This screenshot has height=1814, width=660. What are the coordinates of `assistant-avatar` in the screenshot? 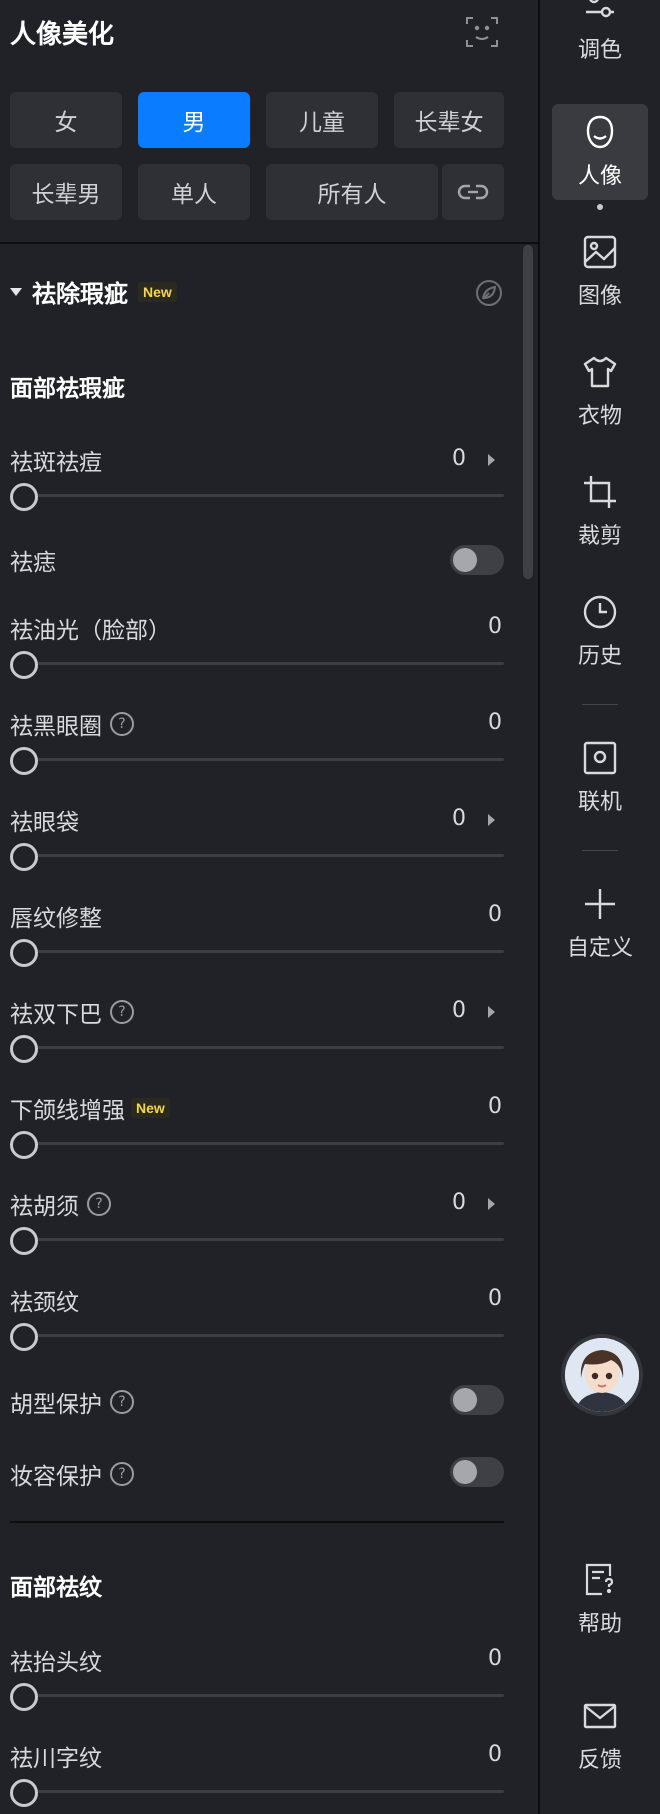 It's located at (602, 1375).